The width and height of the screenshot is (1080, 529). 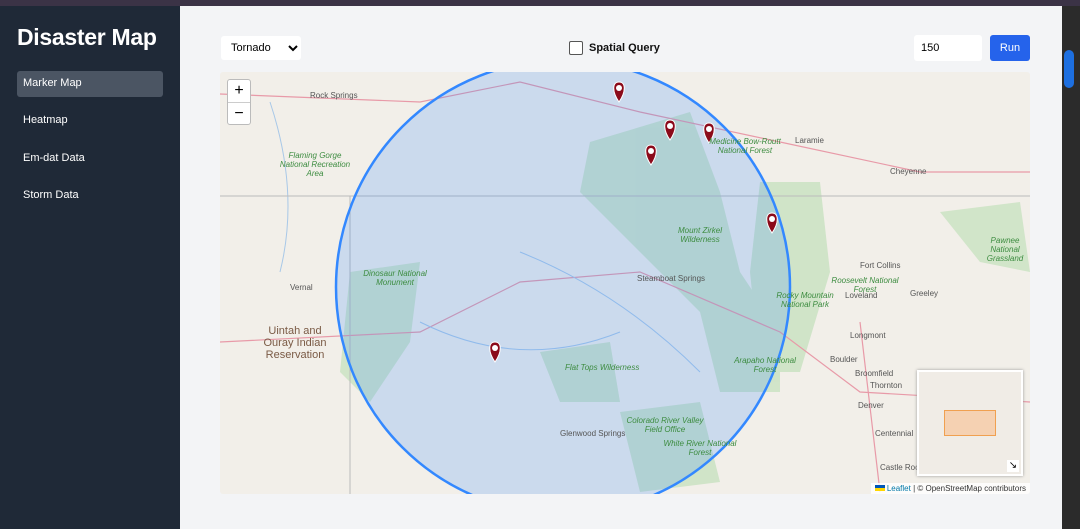 What do you see at coordinates (809, 140) in the screenshot?
I see `place-label: Laramie` at bounding box center [809, 140].